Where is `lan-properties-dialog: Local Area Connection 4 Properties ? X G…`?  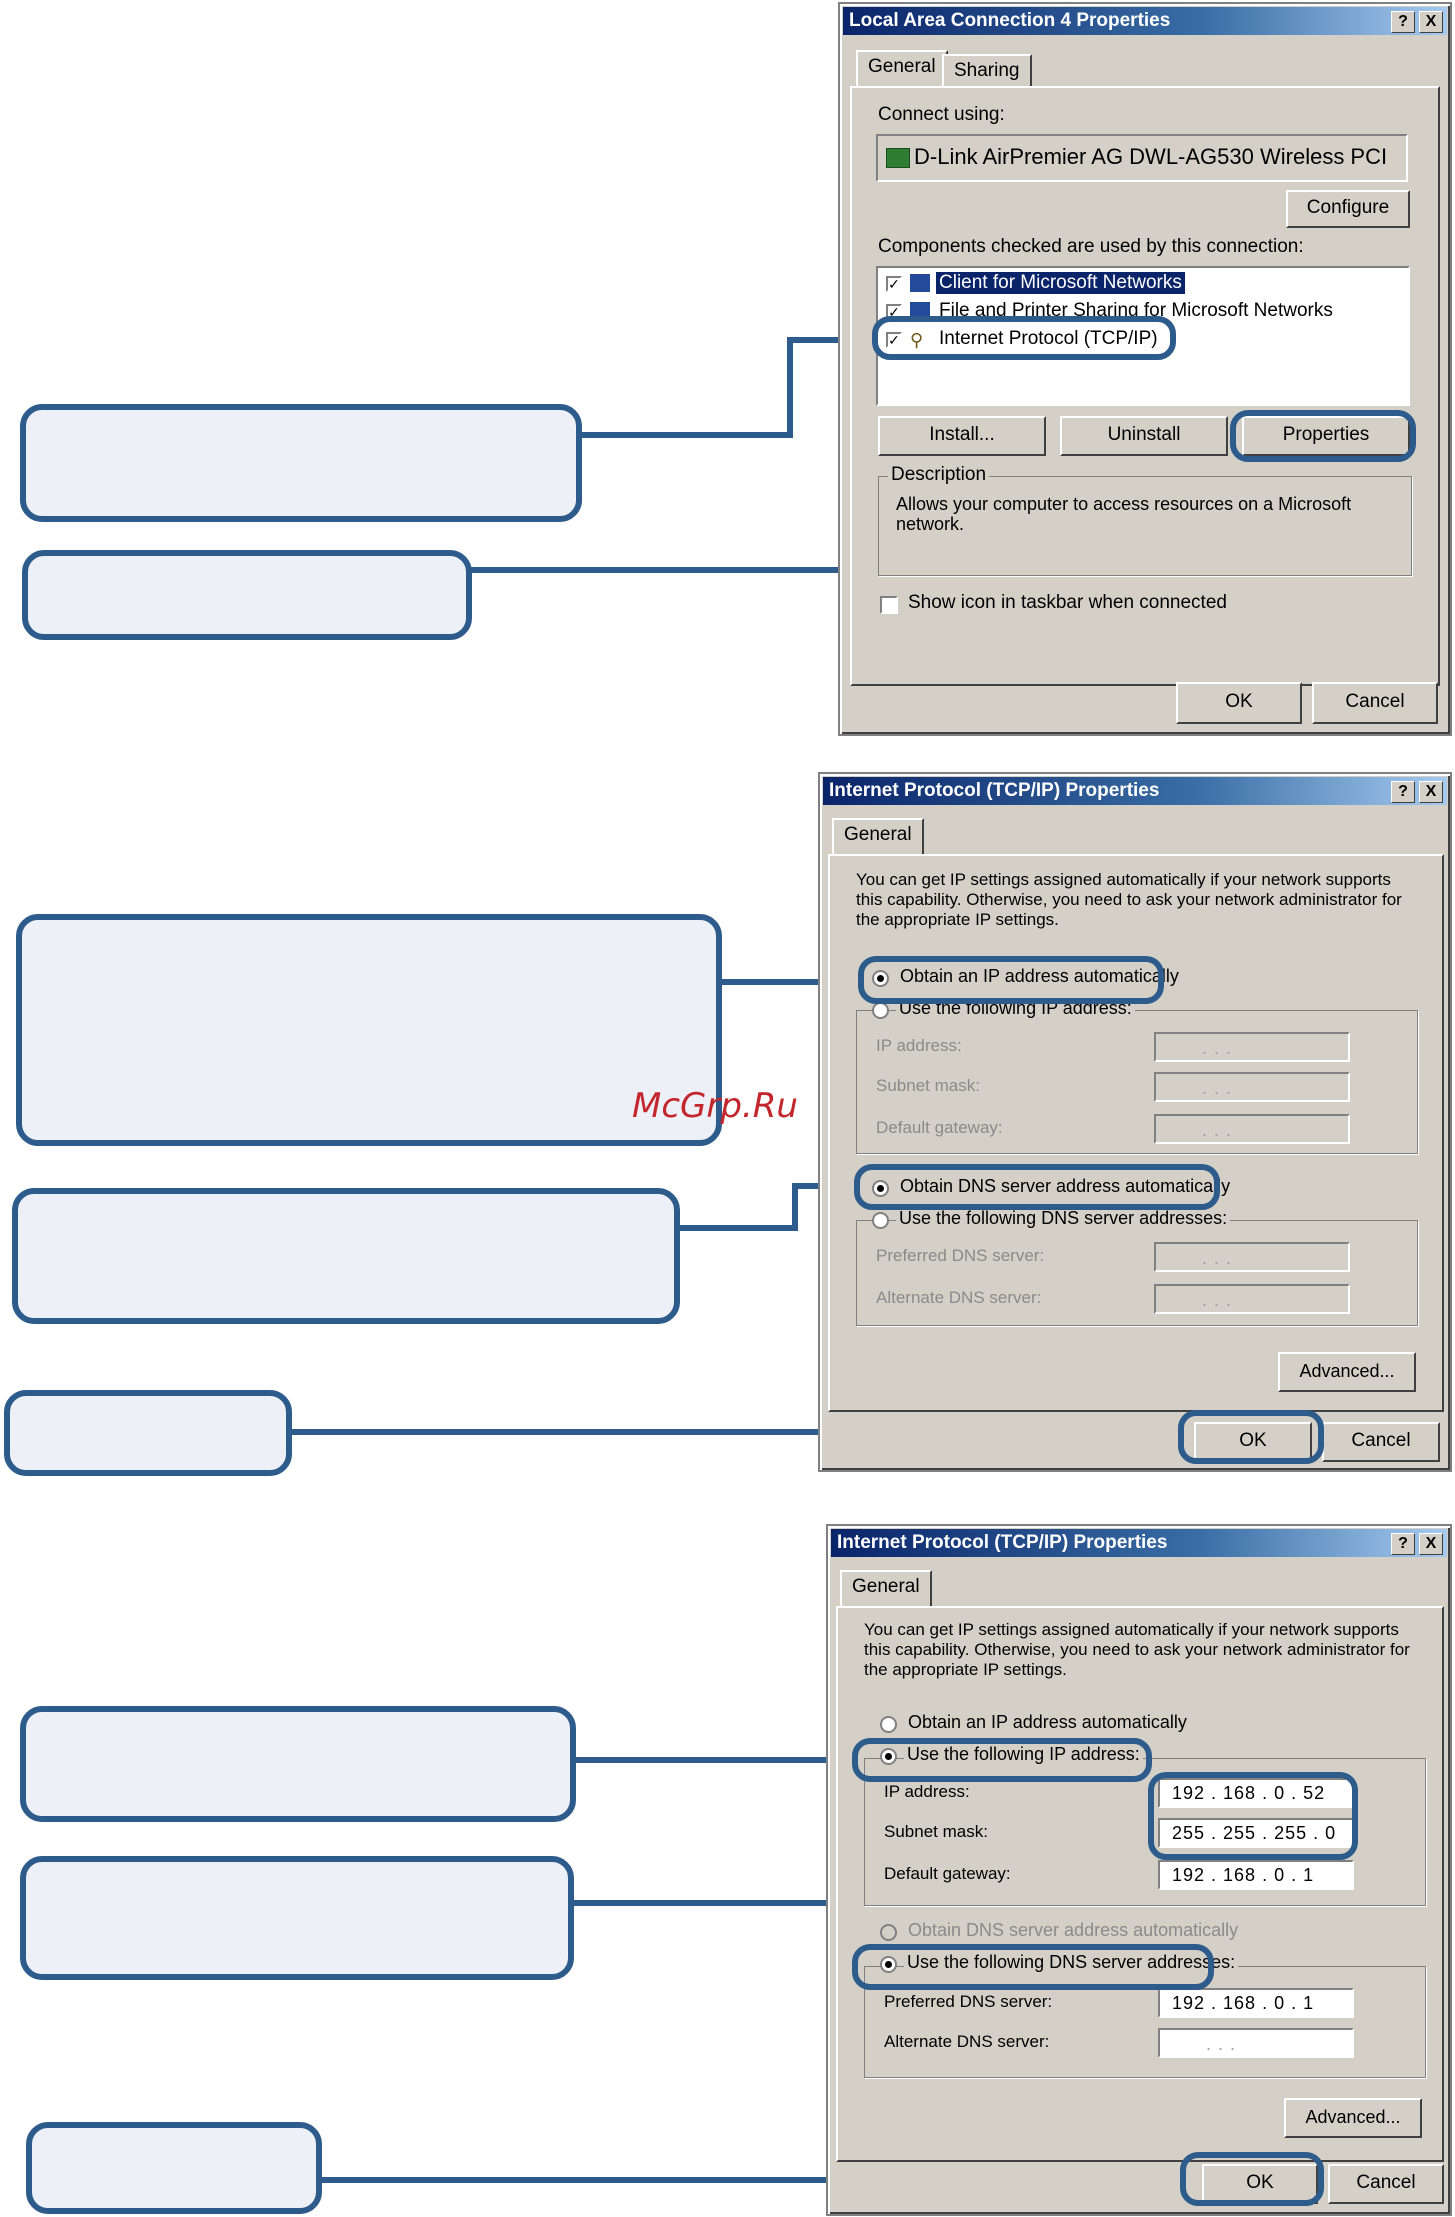 lan-properties-dialog: Local Area Connection 4 Properties ? X G… is located at coordinates (1145, 369).